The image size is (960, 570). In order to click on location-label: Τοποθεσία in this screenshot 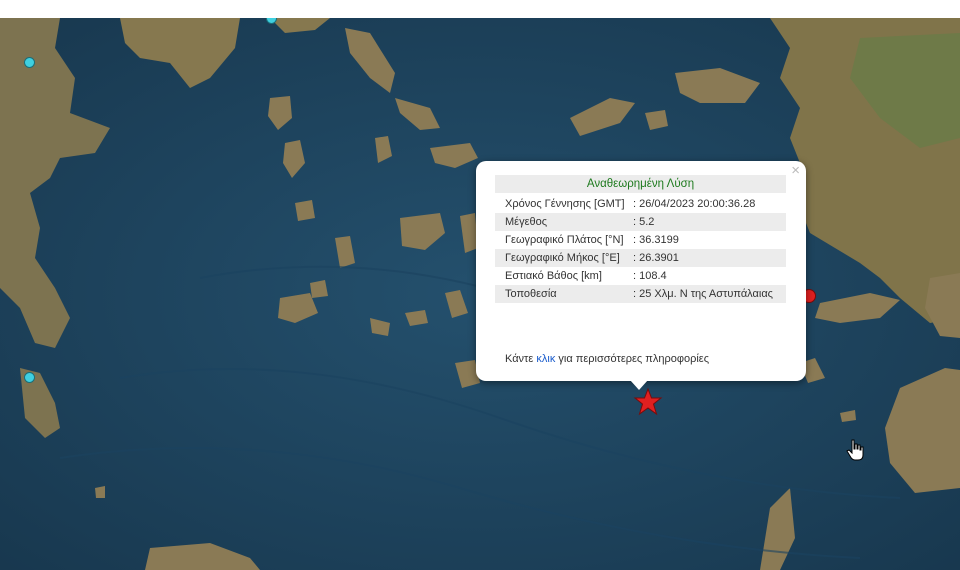, I will do `click(562, 294)`.